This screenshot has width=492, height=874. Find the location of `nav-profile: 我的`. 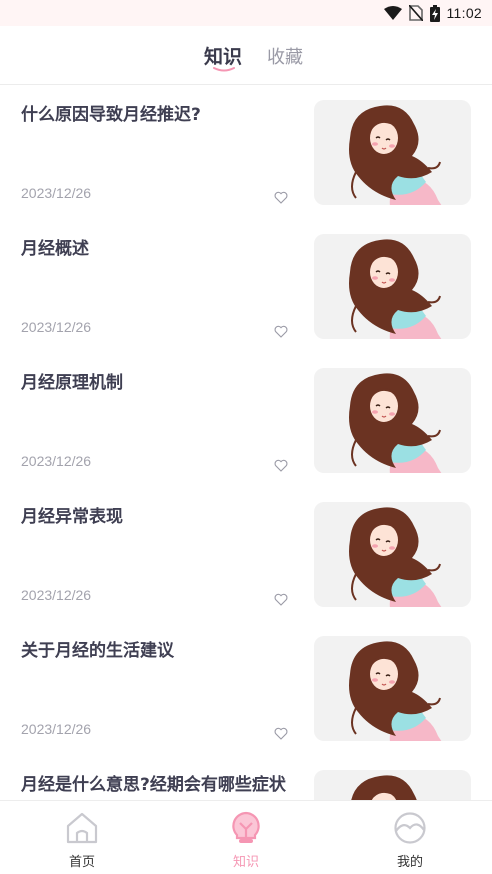

nav-profile: 我的 is located at coordinates (410, 837).